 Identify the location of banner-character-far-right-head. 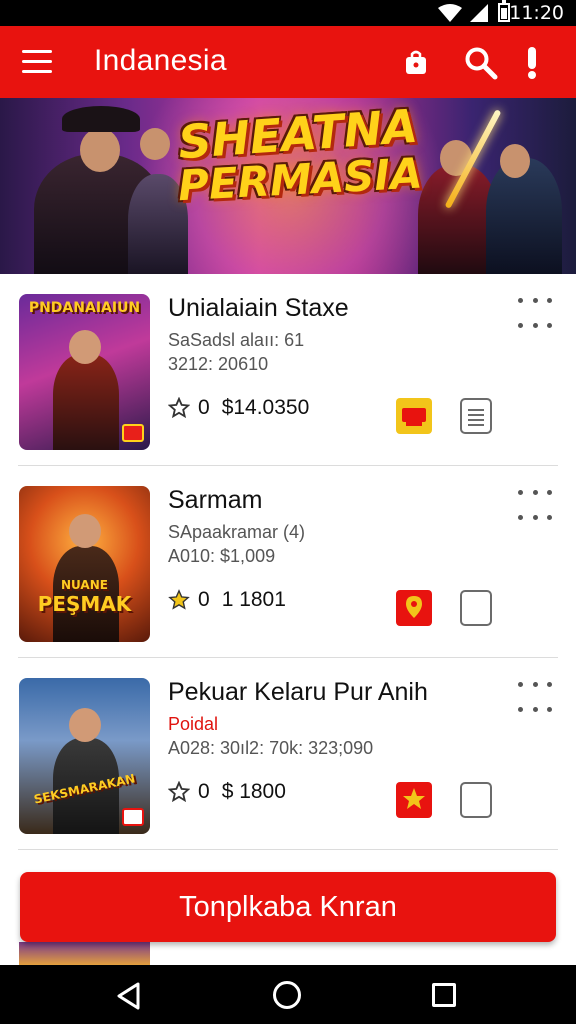
(515, 161).